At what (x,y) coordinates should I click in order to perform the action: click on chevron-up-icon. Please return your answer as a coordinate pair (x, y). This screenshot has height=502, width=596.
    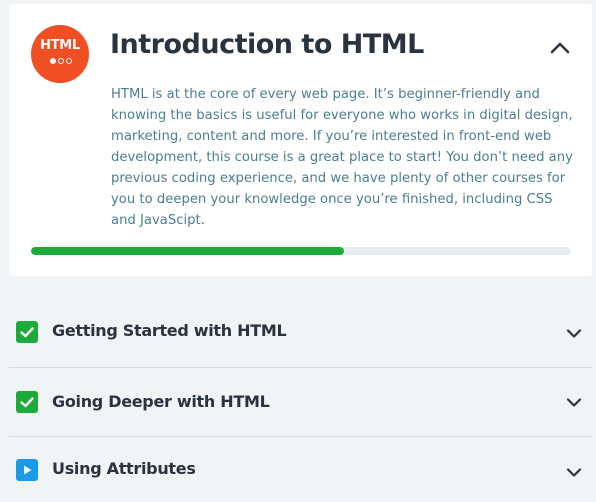
    Looking at the image, I should click on (560, 48).